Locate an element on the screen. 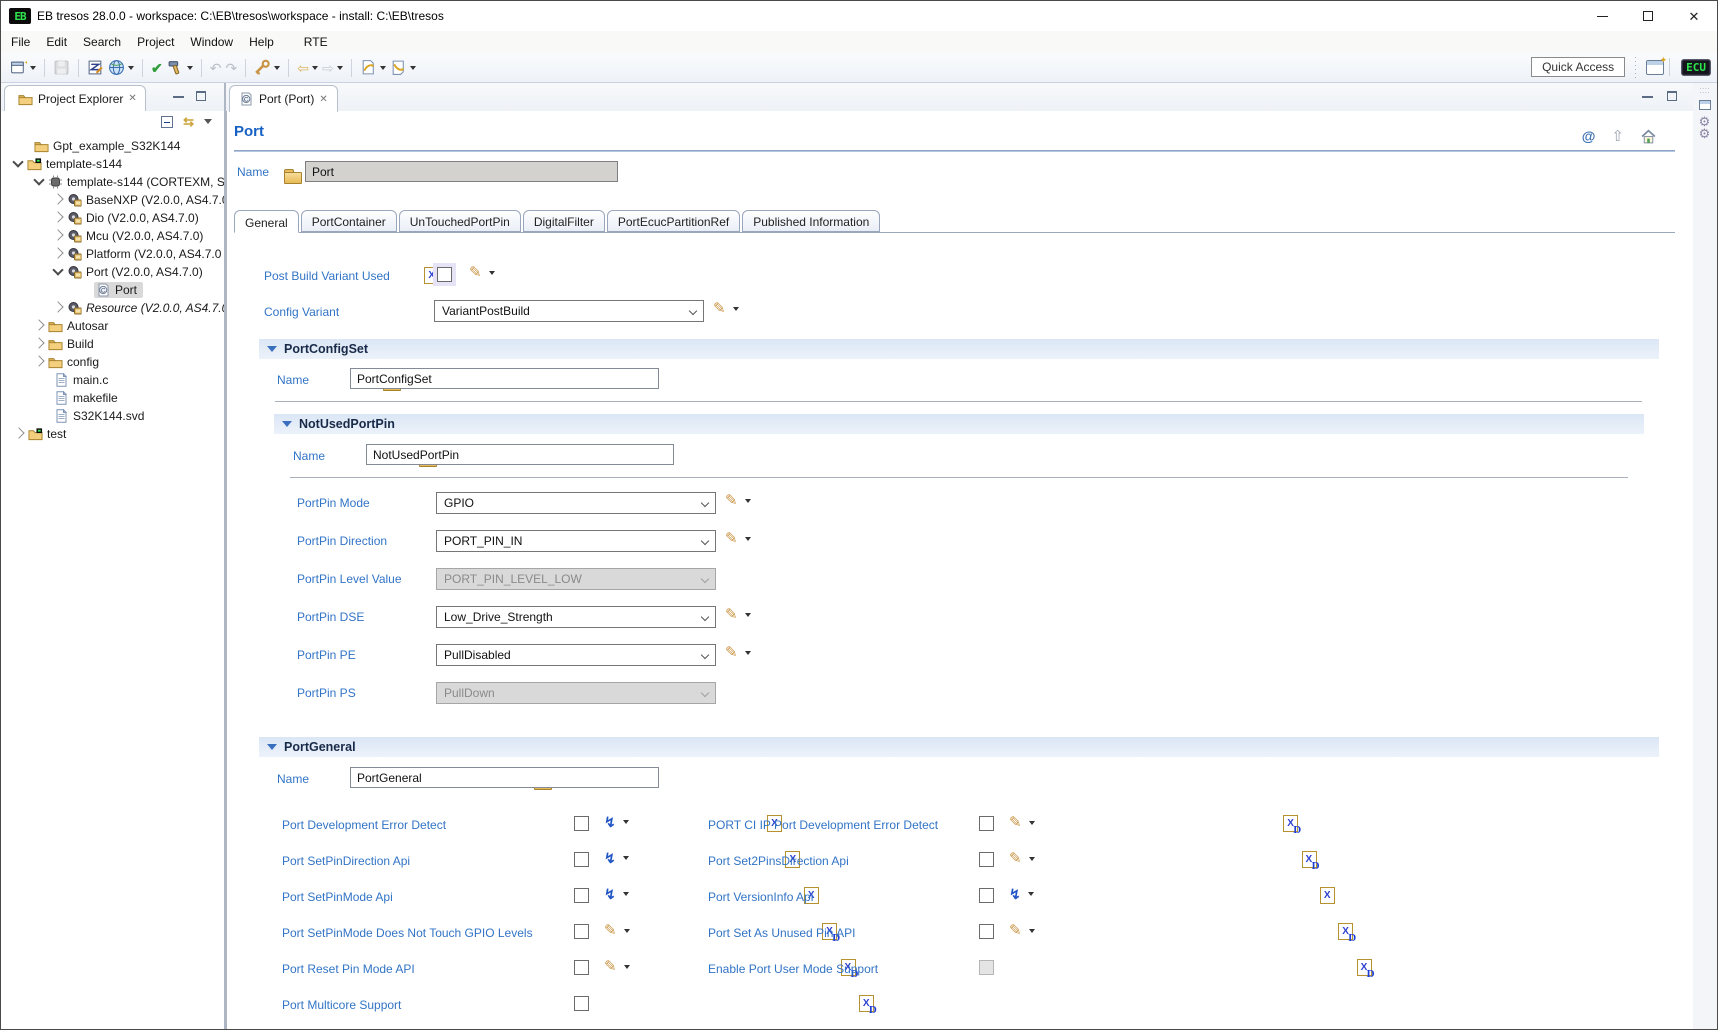 This screenshot has height=1030, width=1718. tree-item: makefile is located at coordinates (86, 398).